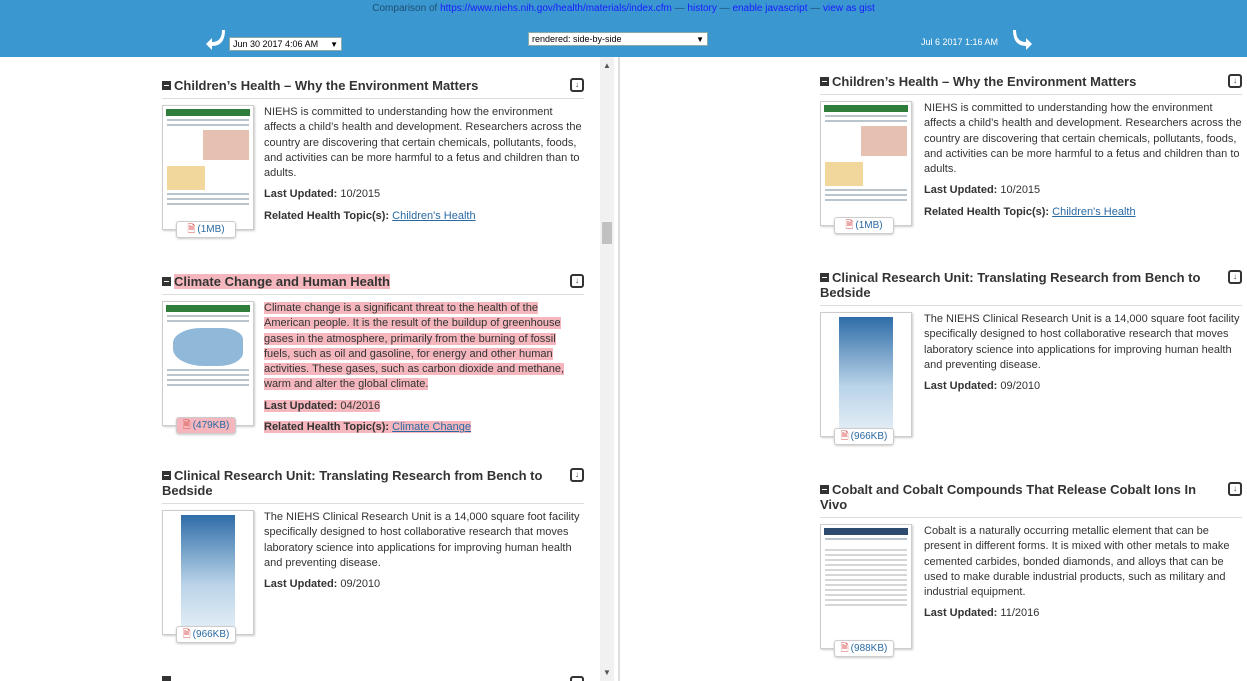  I want to click on chevron-down-icon: ▼, so click(700, 39).